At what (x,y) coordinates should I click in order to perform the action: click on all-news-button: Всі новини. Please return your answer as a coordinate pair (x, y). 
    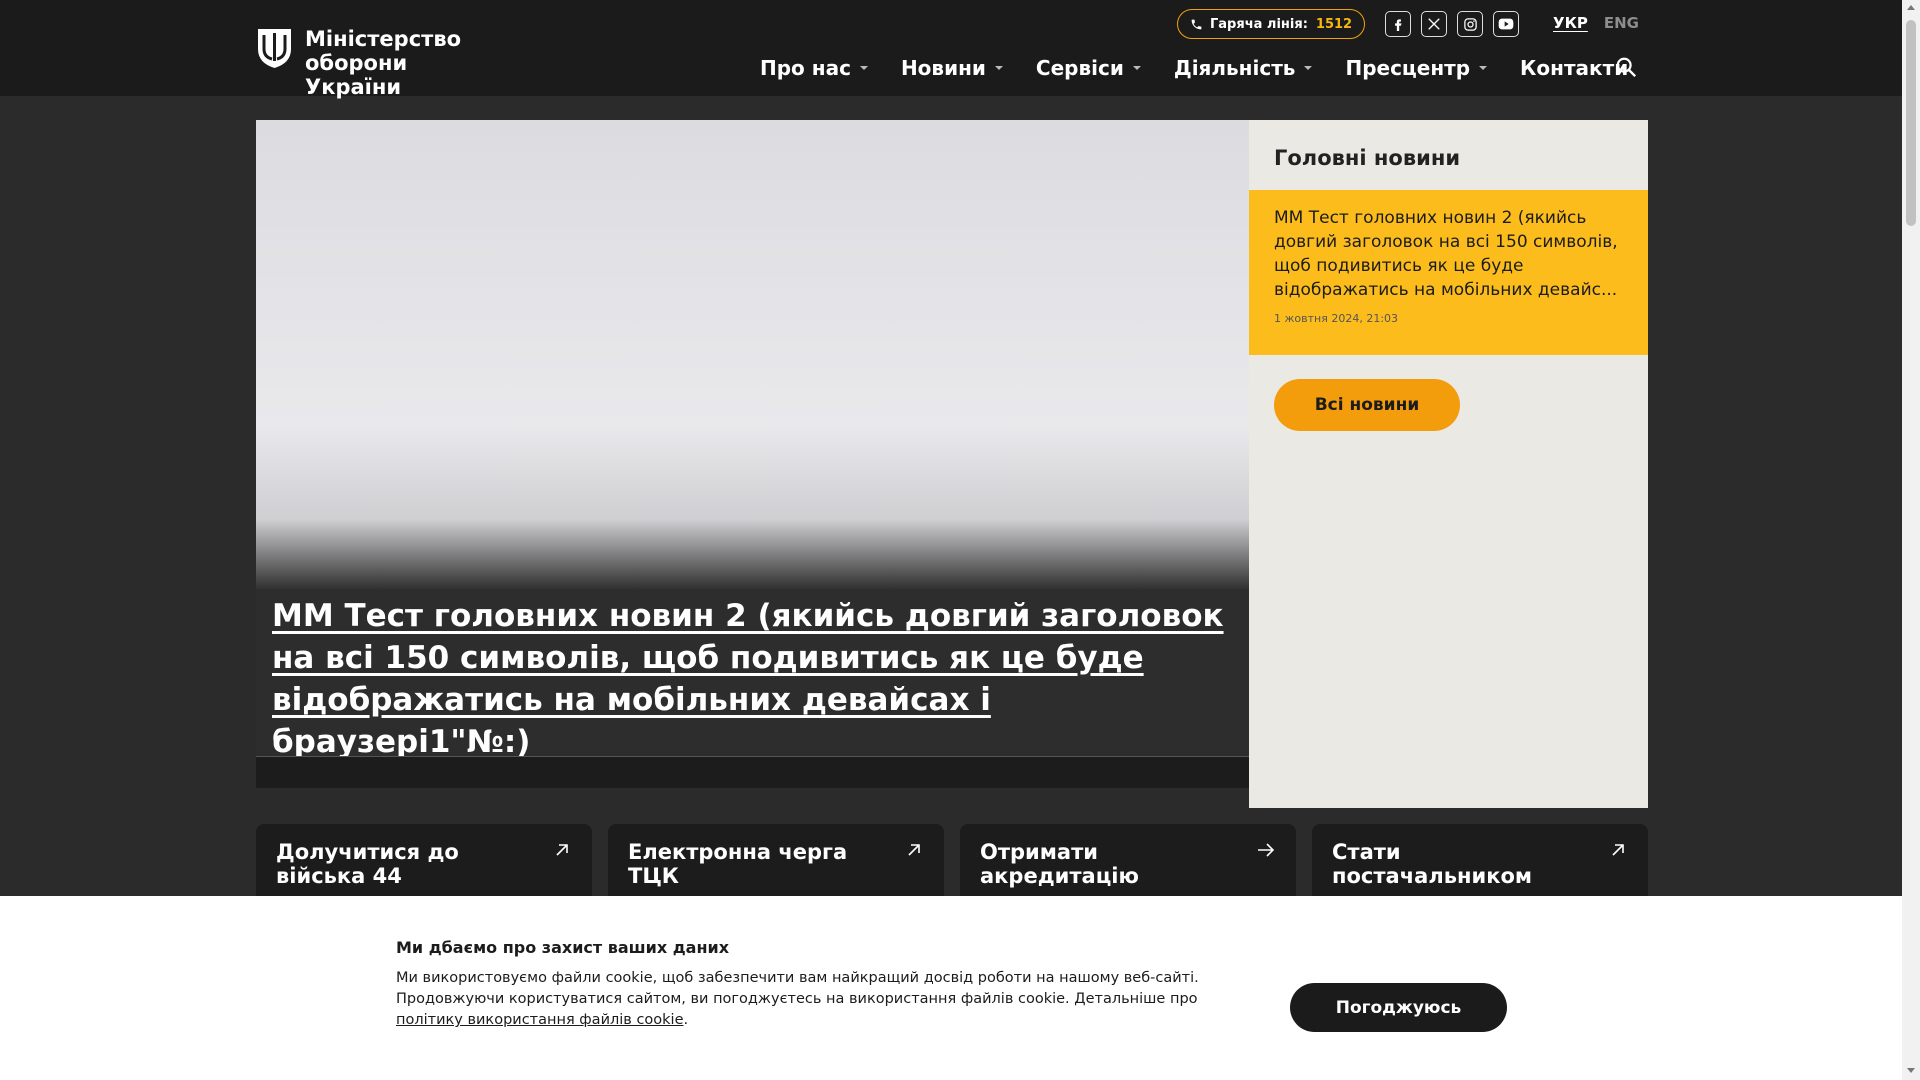
    Looking at the image, I should click on (1367, 405).